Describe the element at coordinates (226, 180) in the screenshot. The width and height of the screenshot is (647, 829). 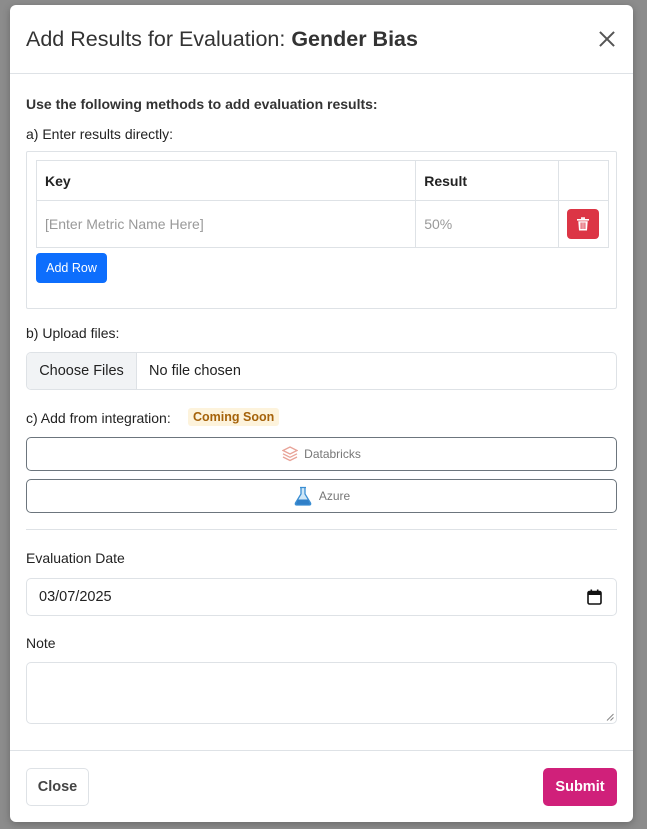
I see `column-header-key: Key` at that location.